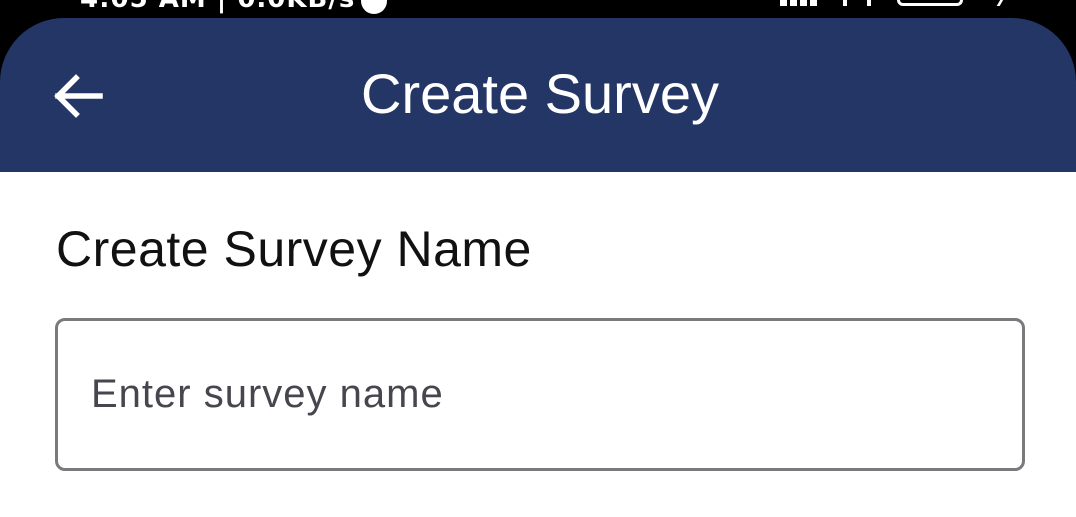 The image size is (1076, 517). Describe the element at coordinates (374, 7) in the screenshot. I see `status-notification-icon` at that location.